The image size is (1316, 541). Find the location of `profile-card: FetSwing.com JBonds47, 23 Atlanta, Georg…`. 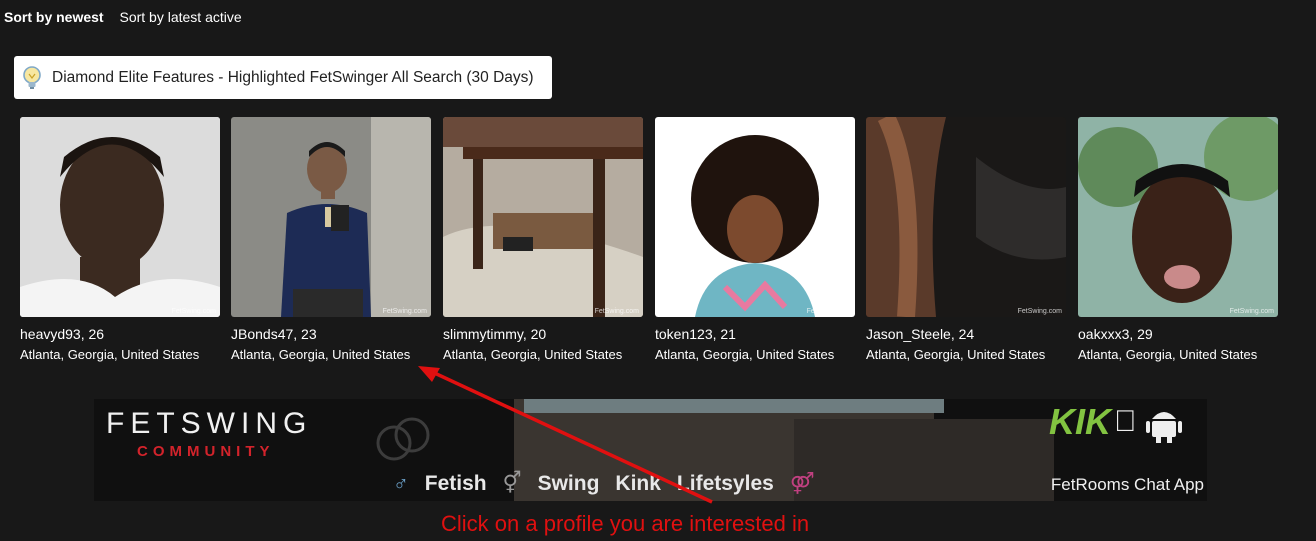

profile-card: FetSwing.com JBonds47, 23 Atlanta, Georg… is located at coordinates (331, 239).